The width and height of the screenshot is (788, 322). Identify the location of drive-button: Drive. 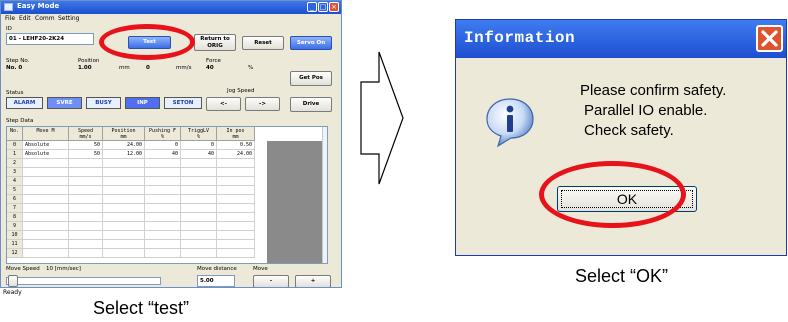
(311, 104).